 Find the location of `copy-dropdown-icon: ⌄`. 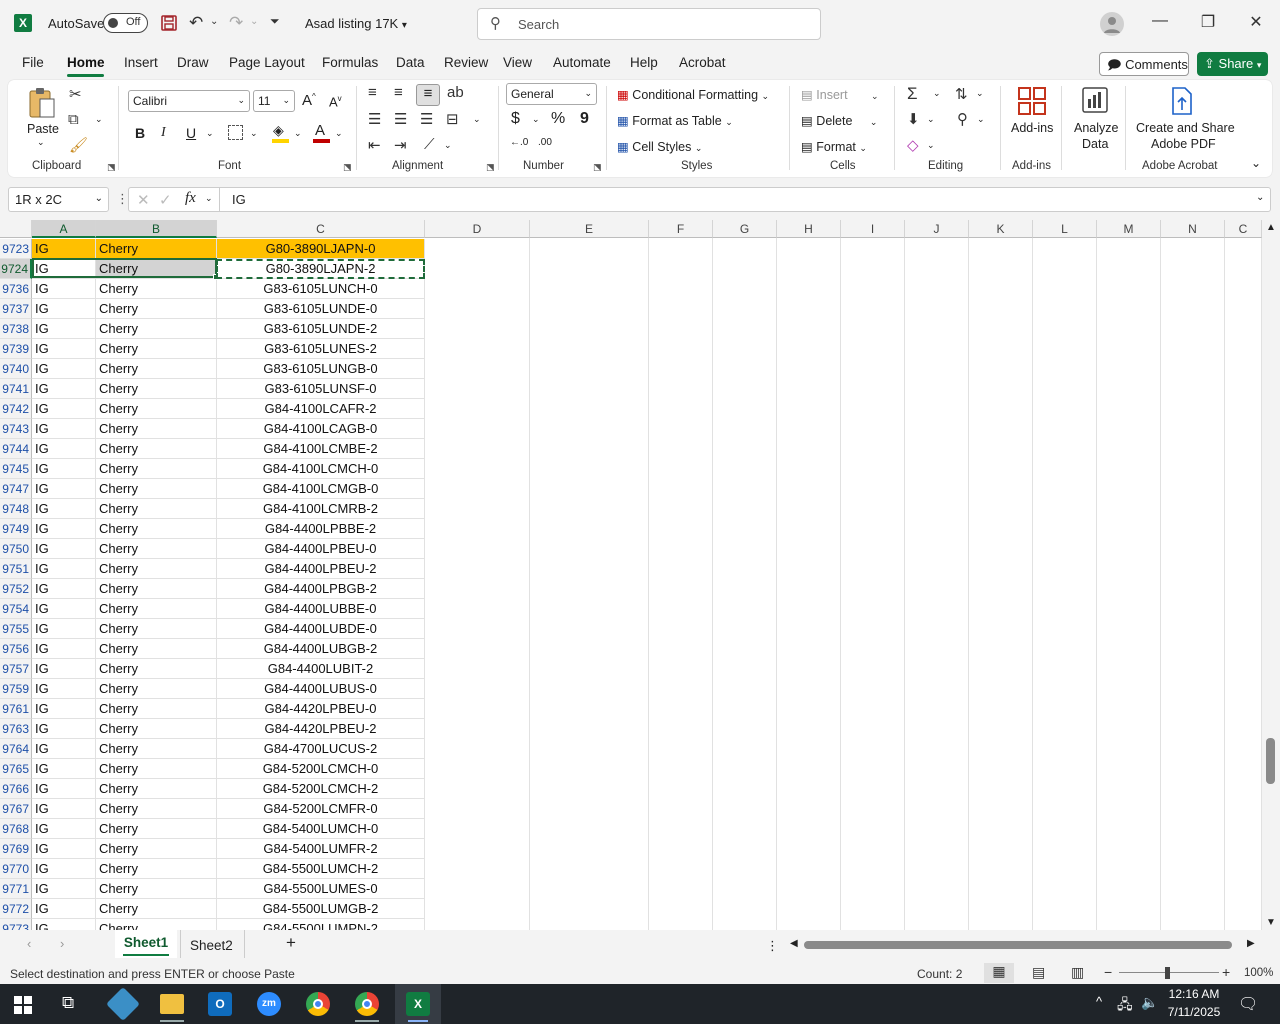

copy-dropdown-icon: ⌄ is located at coordinates (99, 119).